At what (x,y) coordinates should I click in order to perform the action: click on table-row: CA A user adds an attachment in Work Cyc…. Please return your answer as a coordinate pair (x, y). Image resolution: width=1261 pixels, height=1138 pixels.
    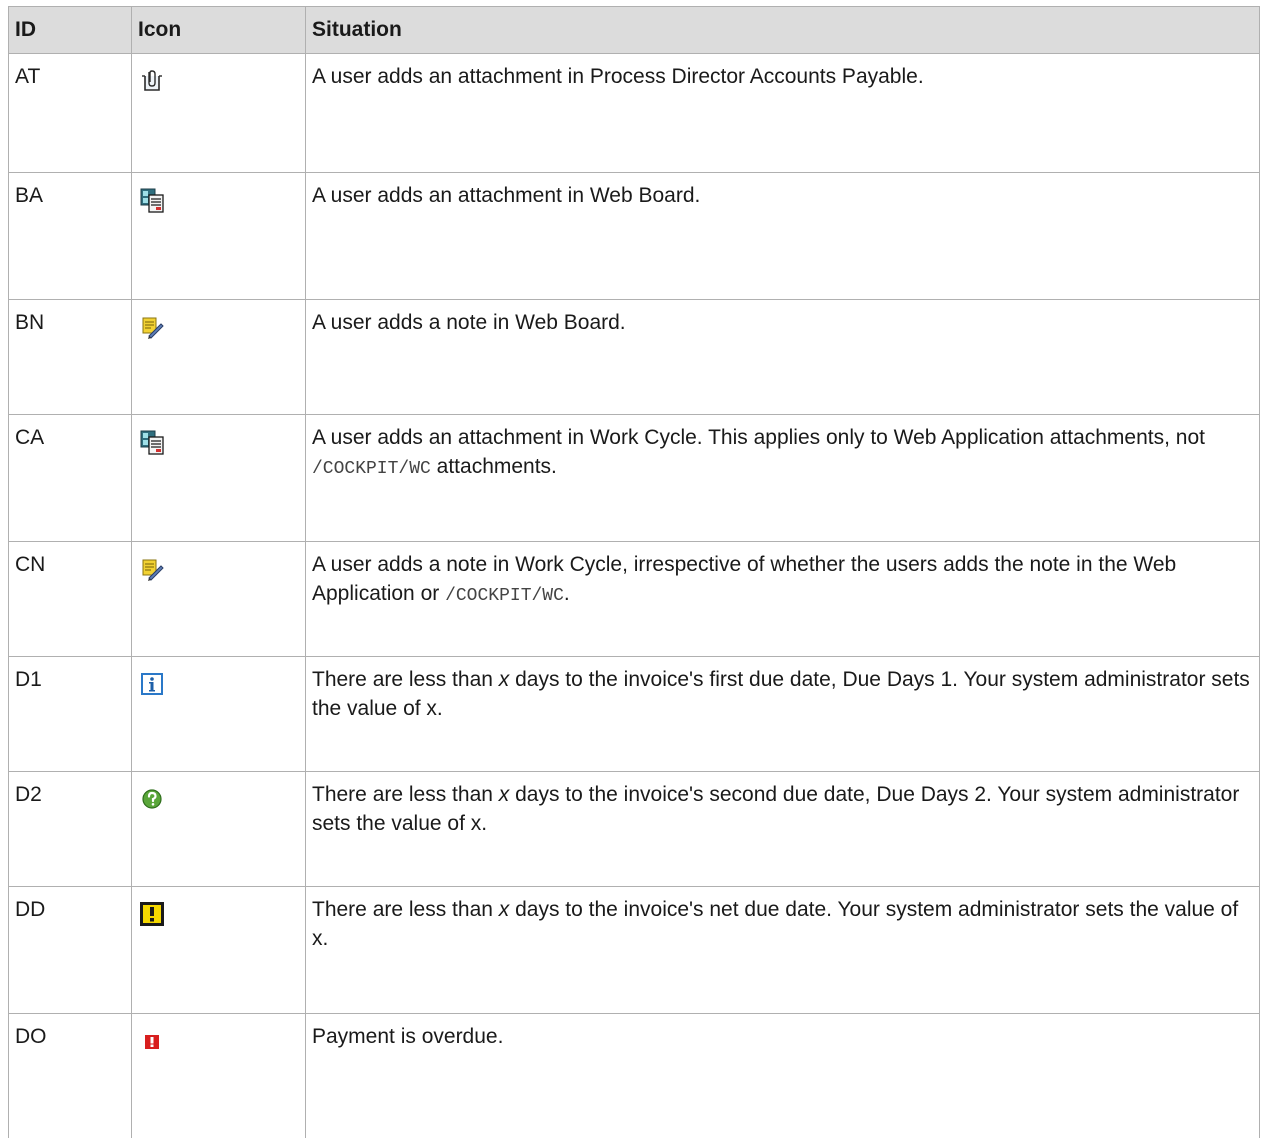
    Looking at the image, I should click on (634, 478).